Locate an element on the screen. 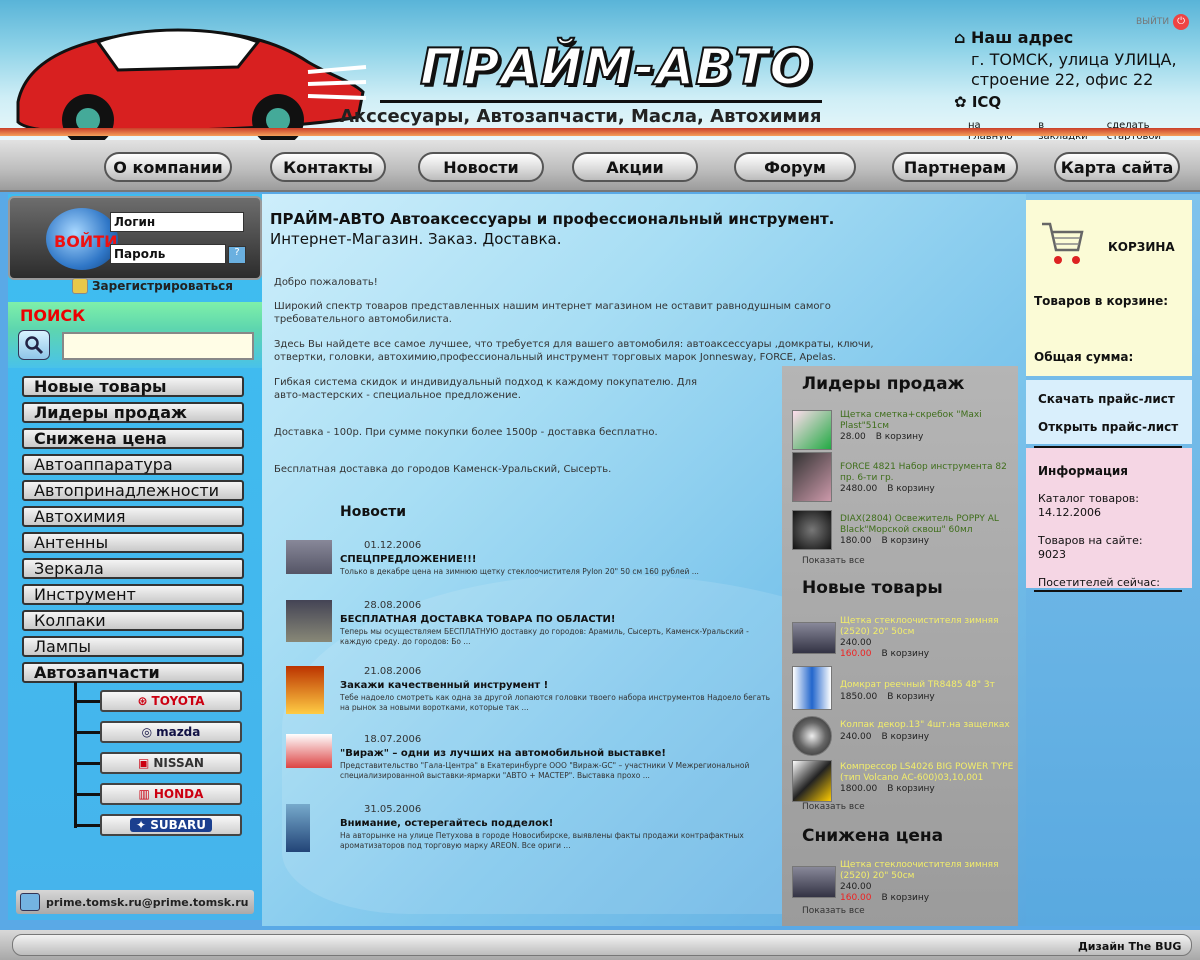 The height and width of the screenshot is (960, 1200). news-title: Внимание, остерегайтесь подделок! is located at coordinates (446, 823).